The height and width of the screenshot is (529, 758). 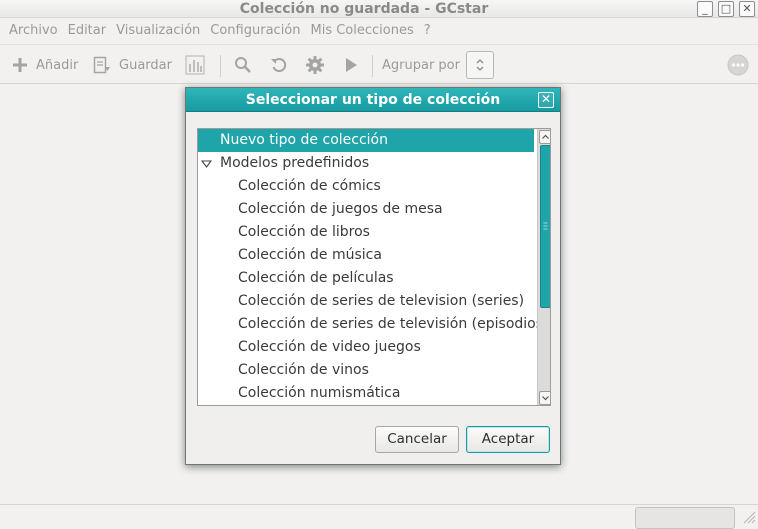 I want to click on list-item: Colección de juegos de mesa, so click(x=366, y=209).